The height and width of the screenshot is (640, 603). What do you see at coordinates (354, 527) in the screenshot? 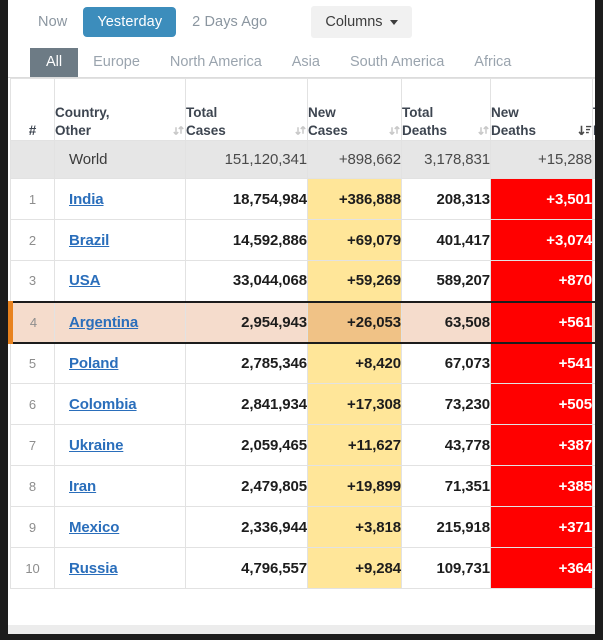
I see `cell-new-cases: +3,818` at bounding box center [354, 527].